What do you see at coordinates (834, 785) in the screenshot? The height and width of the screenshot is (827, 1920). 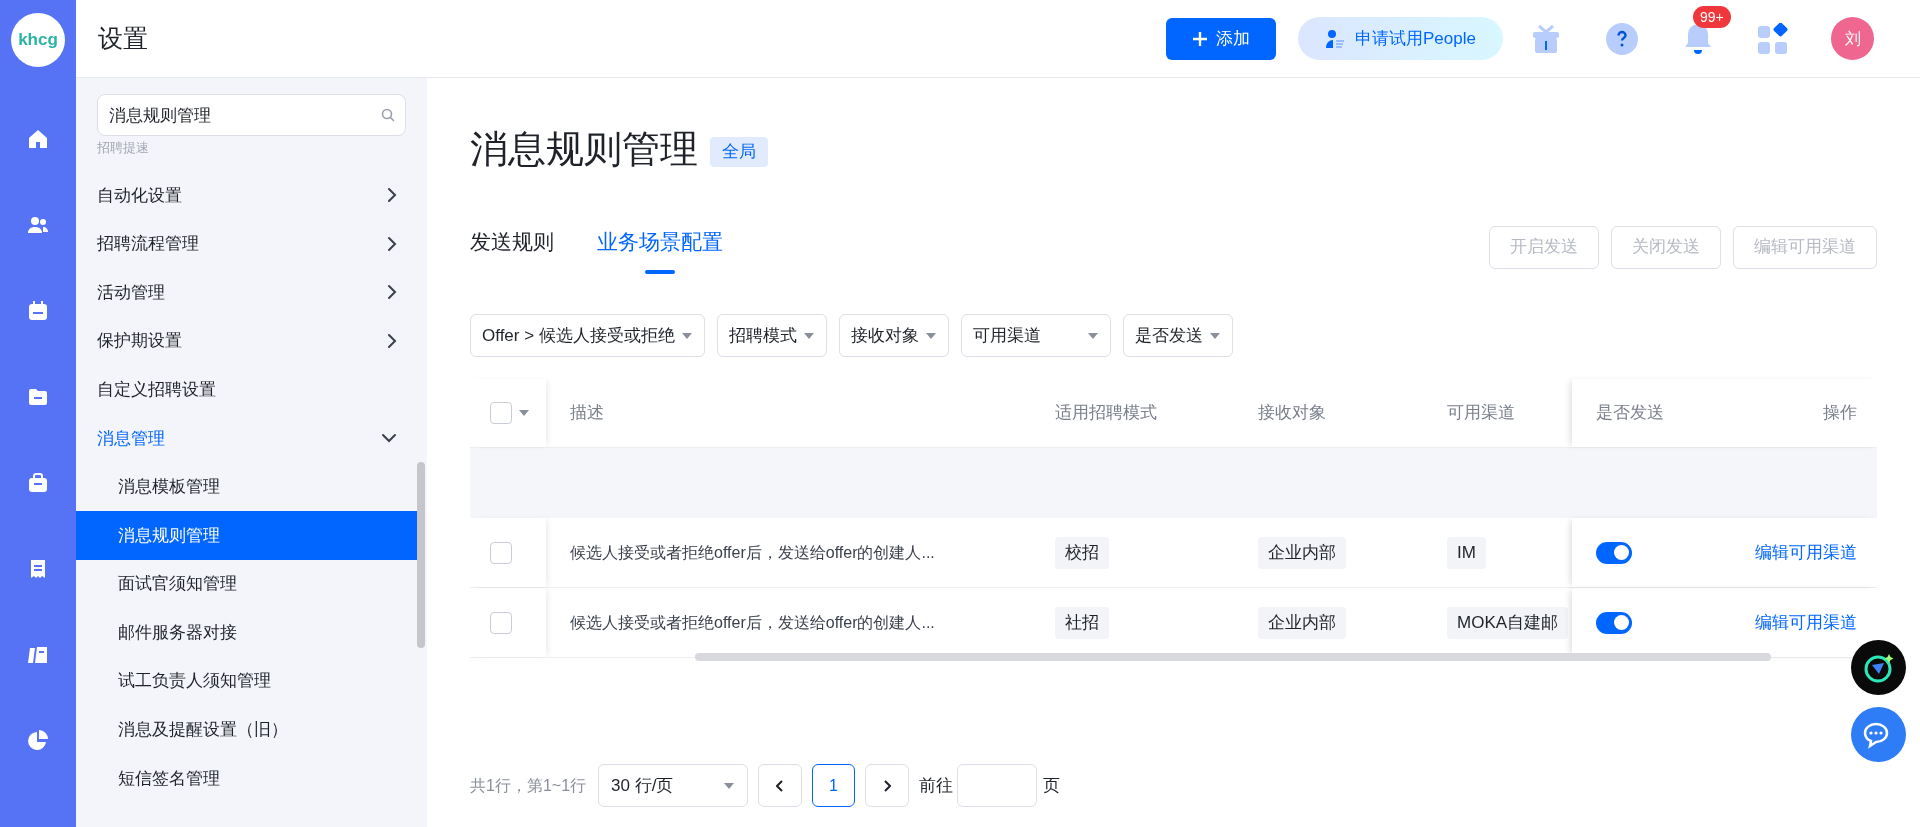 I see `page-button: 1` at bounding box center [834, 785].